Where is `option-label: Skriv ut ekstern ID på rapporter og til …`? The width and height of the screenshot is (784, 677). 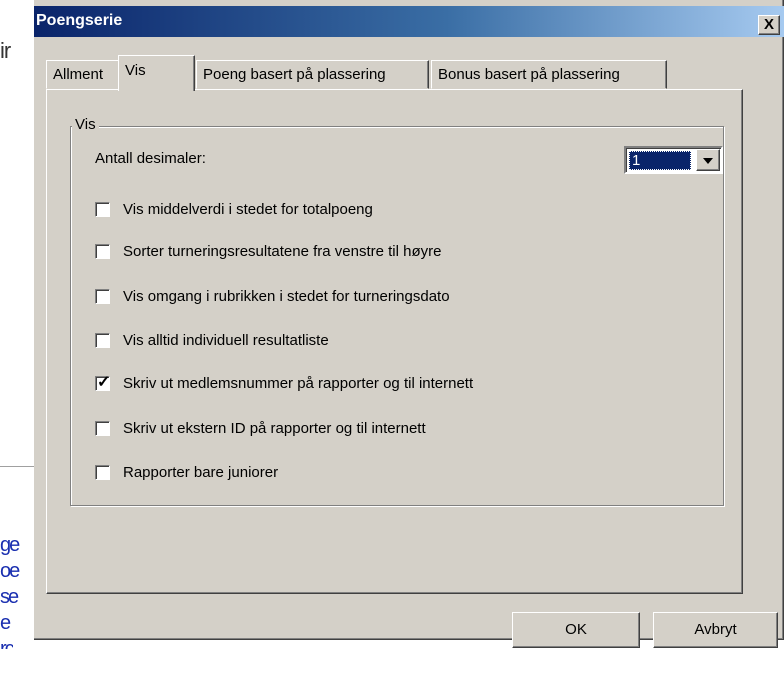
option-label: Skriv ut ekstern ID på rapporter og til … is located at coordinates (274, 428).